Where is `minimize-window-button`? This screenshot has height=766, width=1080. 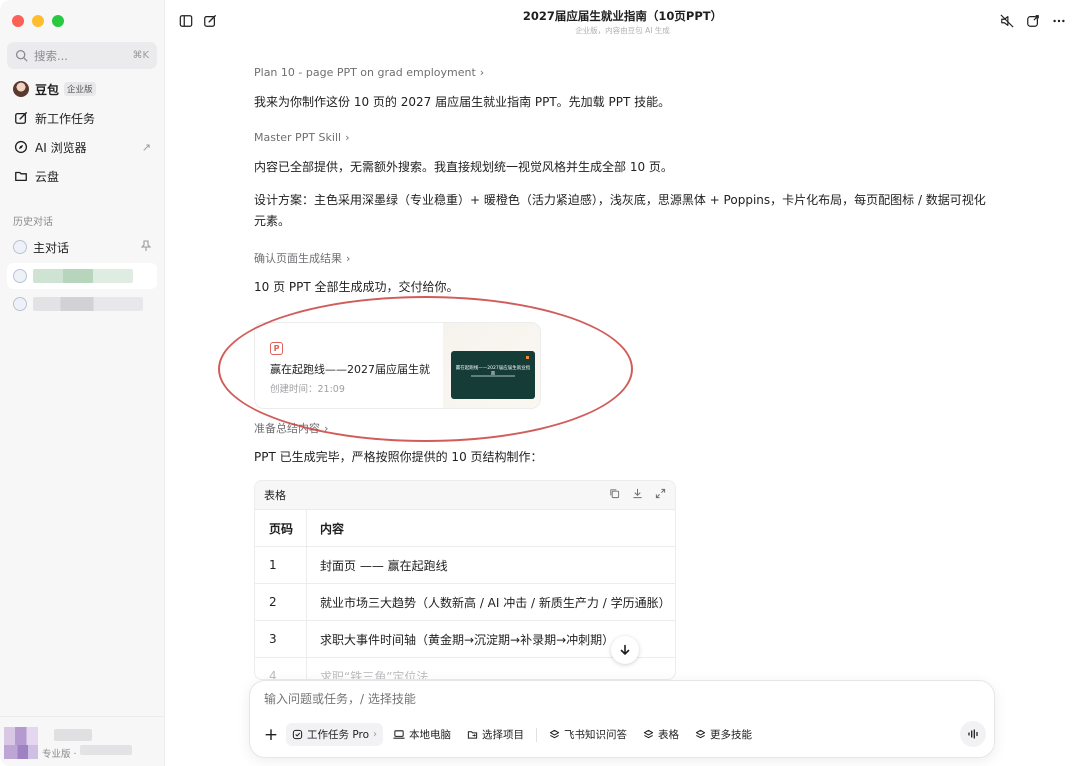
minimize-window-button is located at coordinates (38, 21).